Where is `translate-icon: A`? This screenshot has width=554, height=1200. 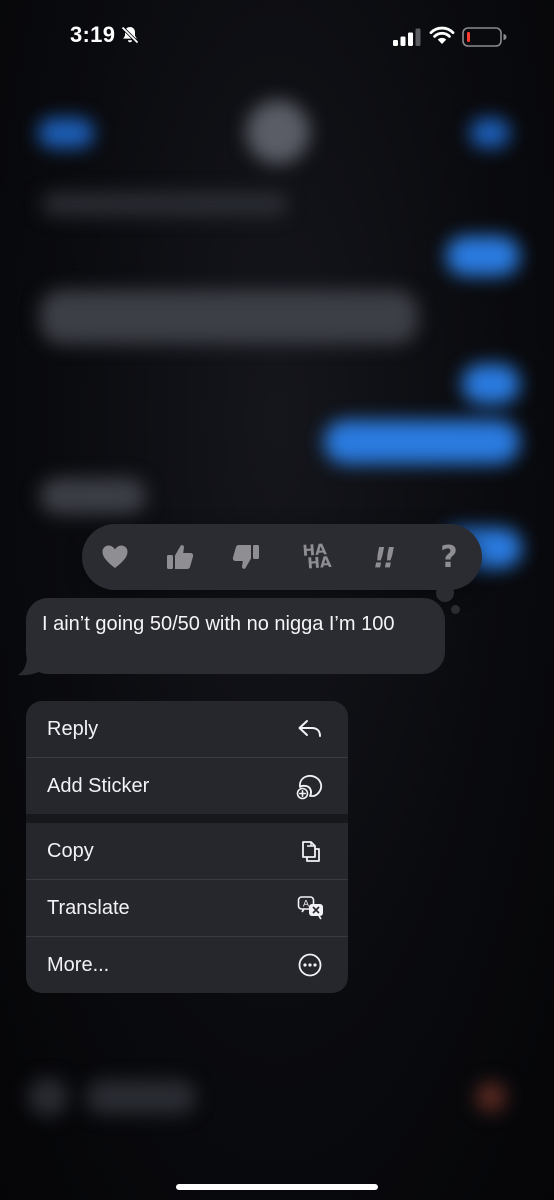 translate-icon: A is located at coordinates (310, 908).